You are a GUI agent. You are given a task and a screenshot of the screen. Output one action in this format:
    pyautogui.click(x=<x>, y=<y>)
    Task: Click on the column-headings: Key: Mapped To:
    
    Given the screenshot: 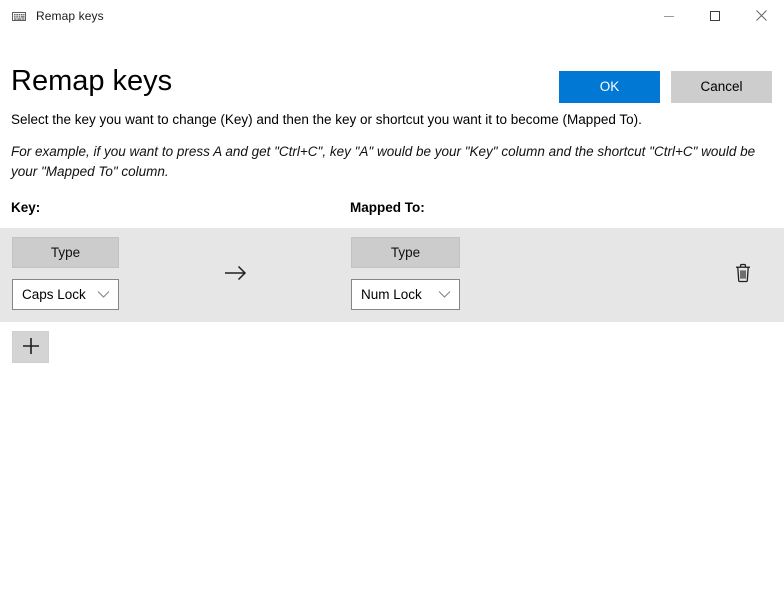 What is the action you would take?
    pyautogui.click(x=392, y=209)
    